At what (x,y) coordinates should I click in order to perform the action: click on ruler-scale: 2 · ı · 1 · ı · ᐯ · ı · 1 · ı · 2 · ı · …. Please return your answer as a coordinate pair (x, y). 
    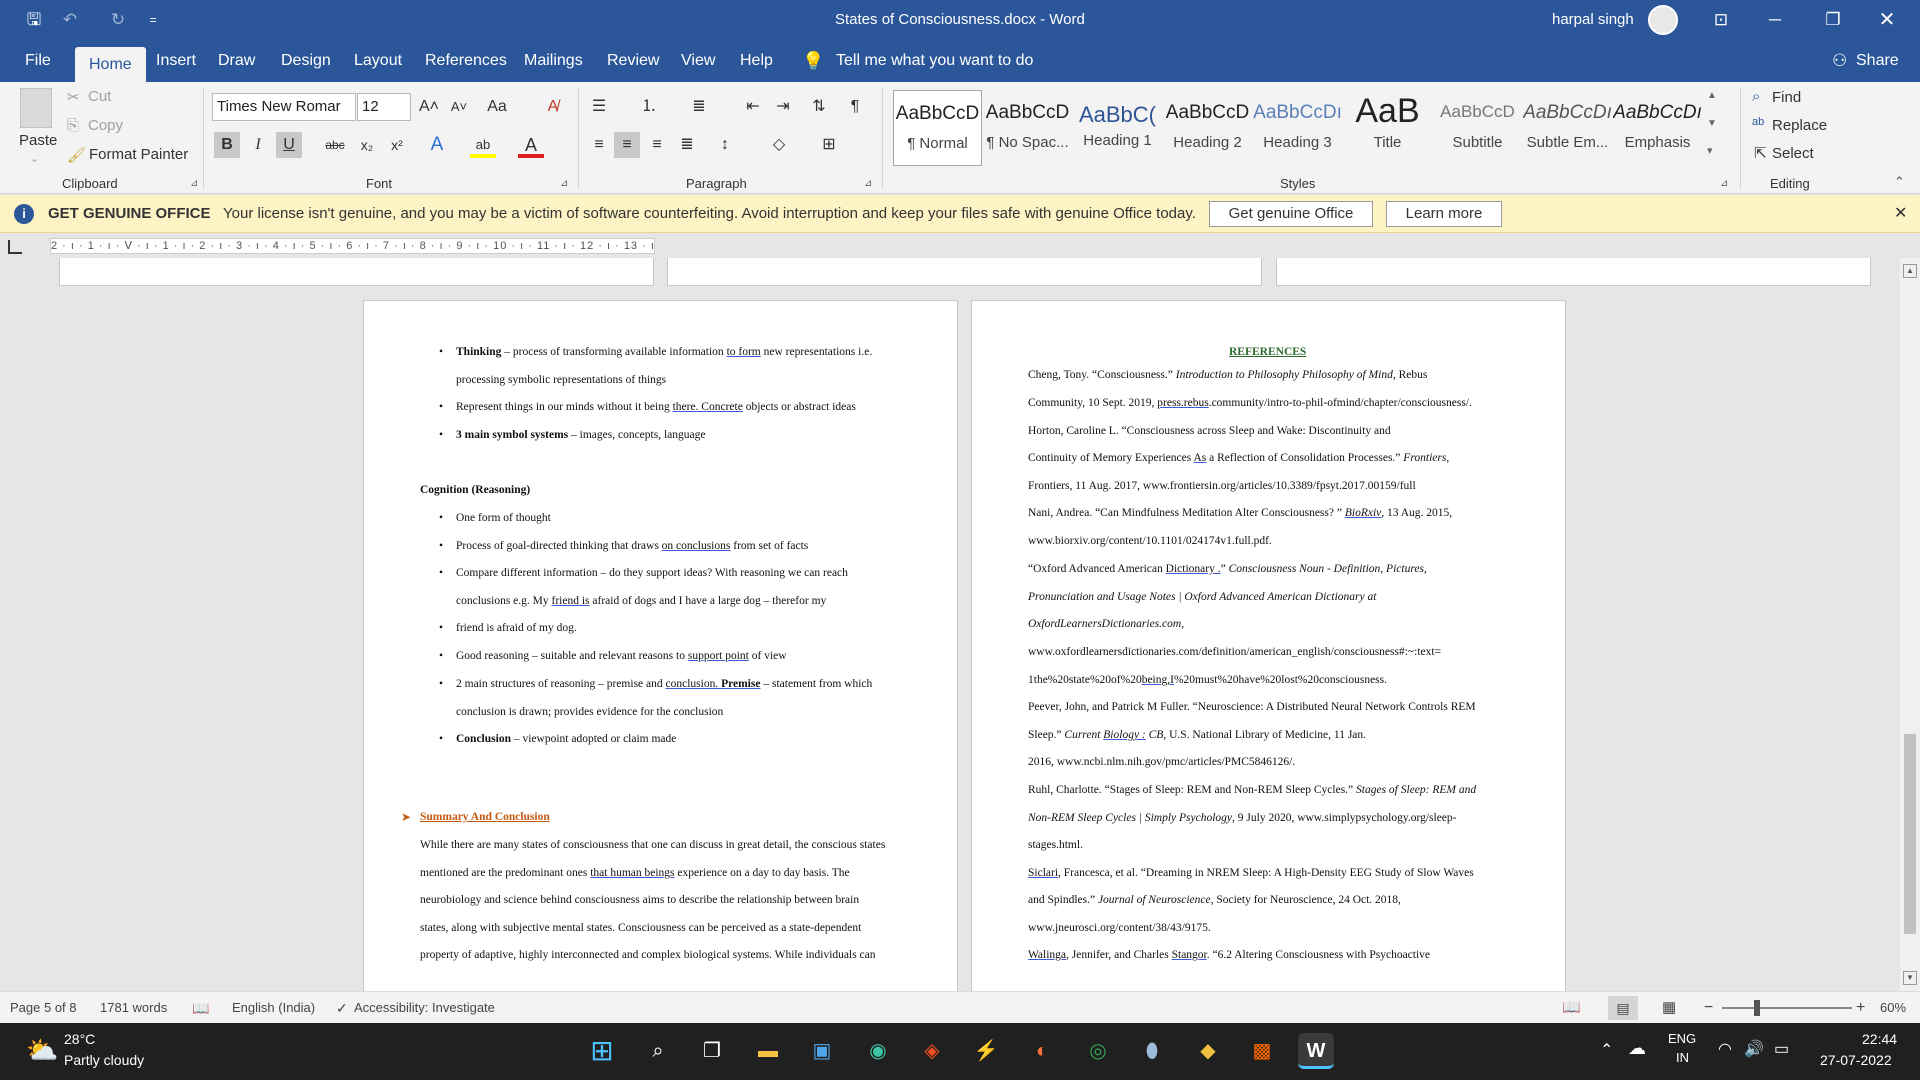
    Looking at the image, I should click on (352, 246).